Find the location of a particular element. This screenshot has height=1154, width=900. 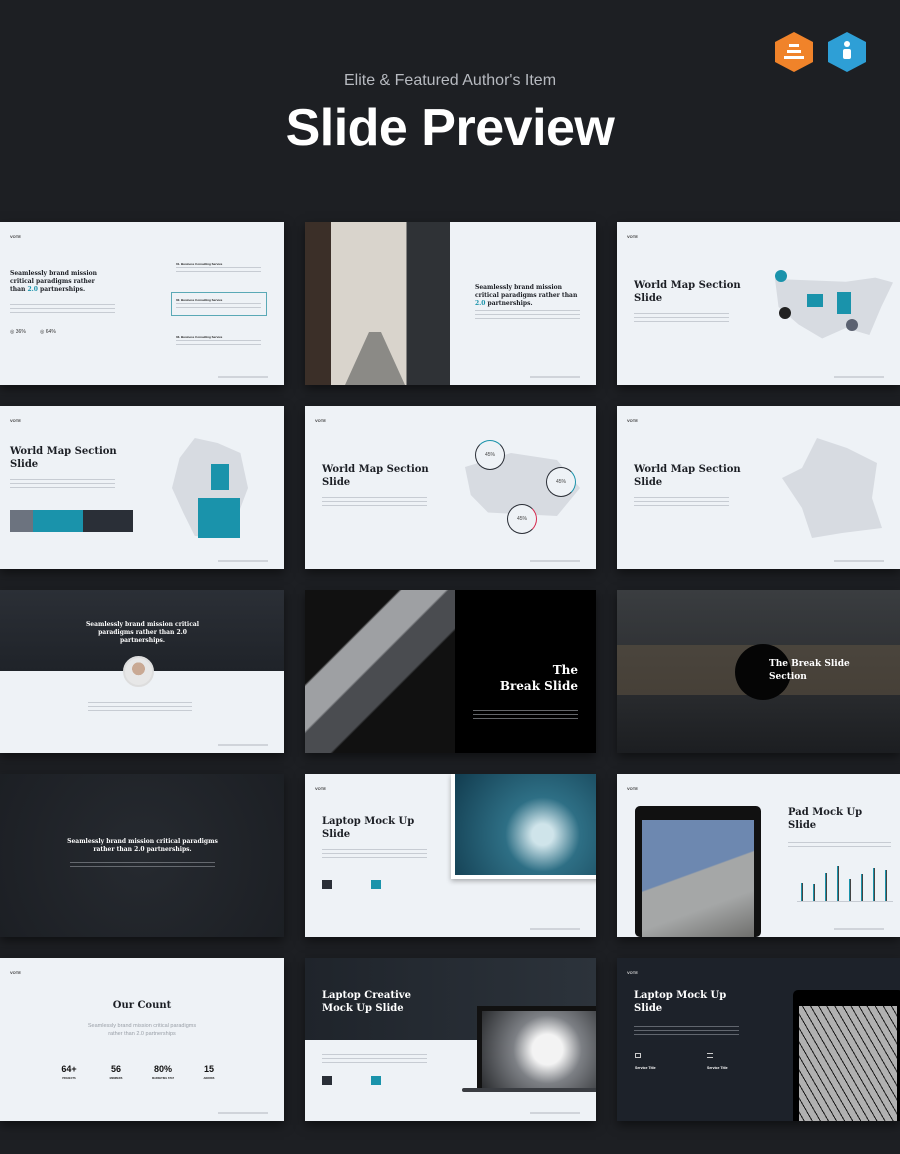

slide-title: Our Count is located at coordinates (142, 1005).